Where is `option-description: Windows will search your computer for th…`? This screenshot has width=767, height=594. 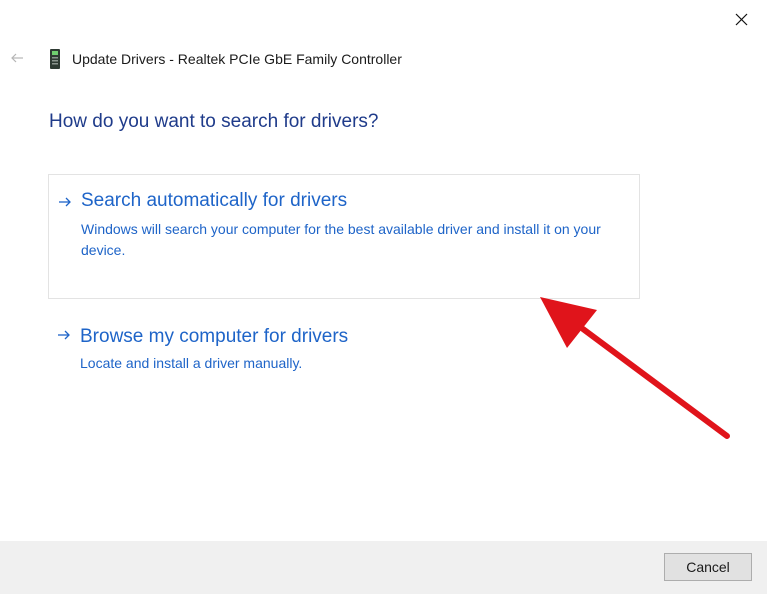 option-description: Windows will search your computer for th… is located at coordinates (341, 239).